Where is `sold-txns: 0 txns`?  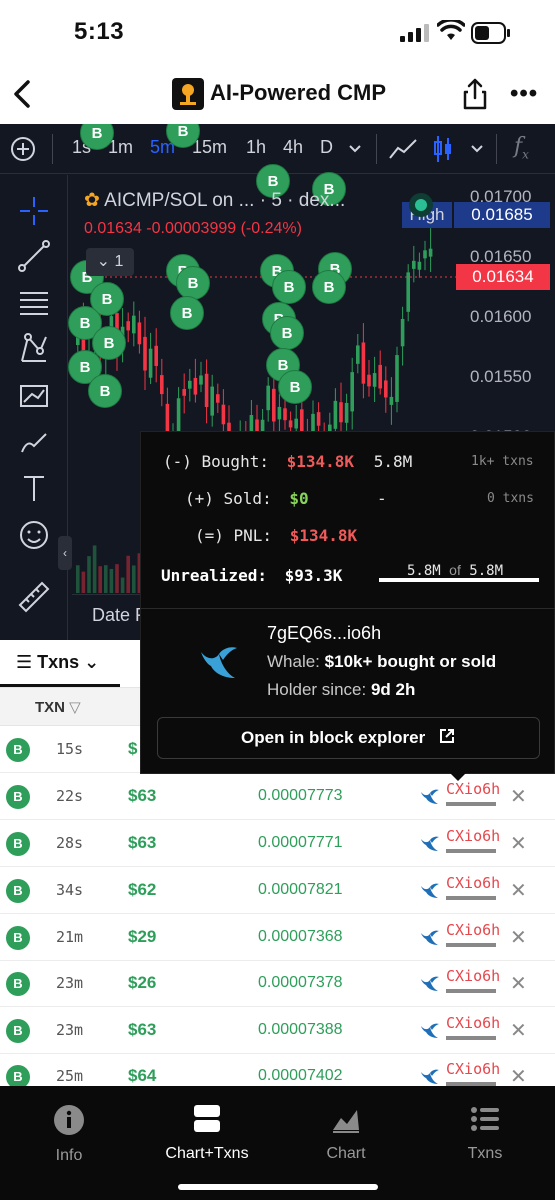 sold-txns: 0 txns is located at coordinates (510, 498).